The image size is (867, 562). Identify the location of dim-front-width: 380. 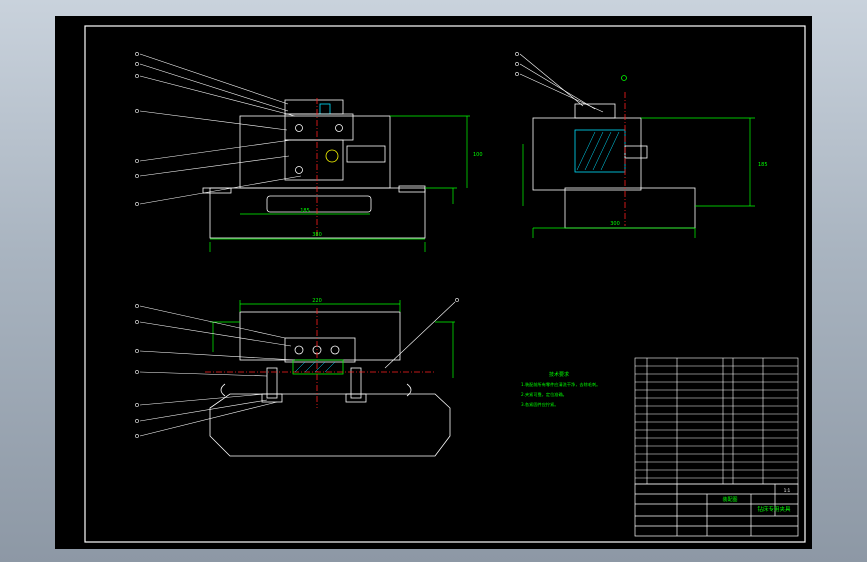
(317, 235).